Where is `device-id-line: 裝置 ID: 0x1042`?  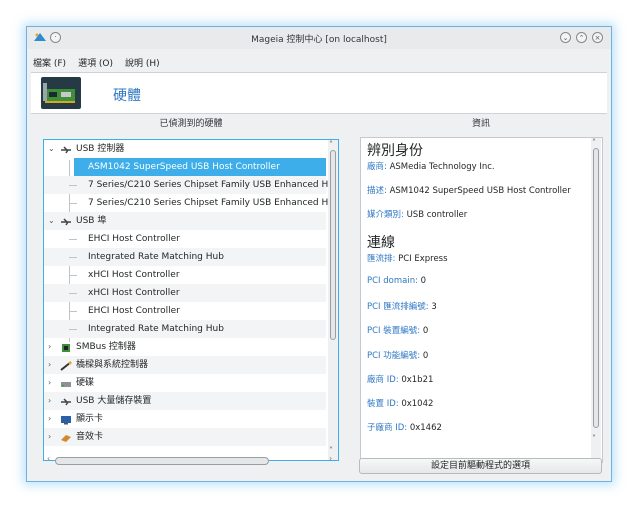
device-id-line: 裝置 ID: 0x1042 is located at coordinates (400, 404).